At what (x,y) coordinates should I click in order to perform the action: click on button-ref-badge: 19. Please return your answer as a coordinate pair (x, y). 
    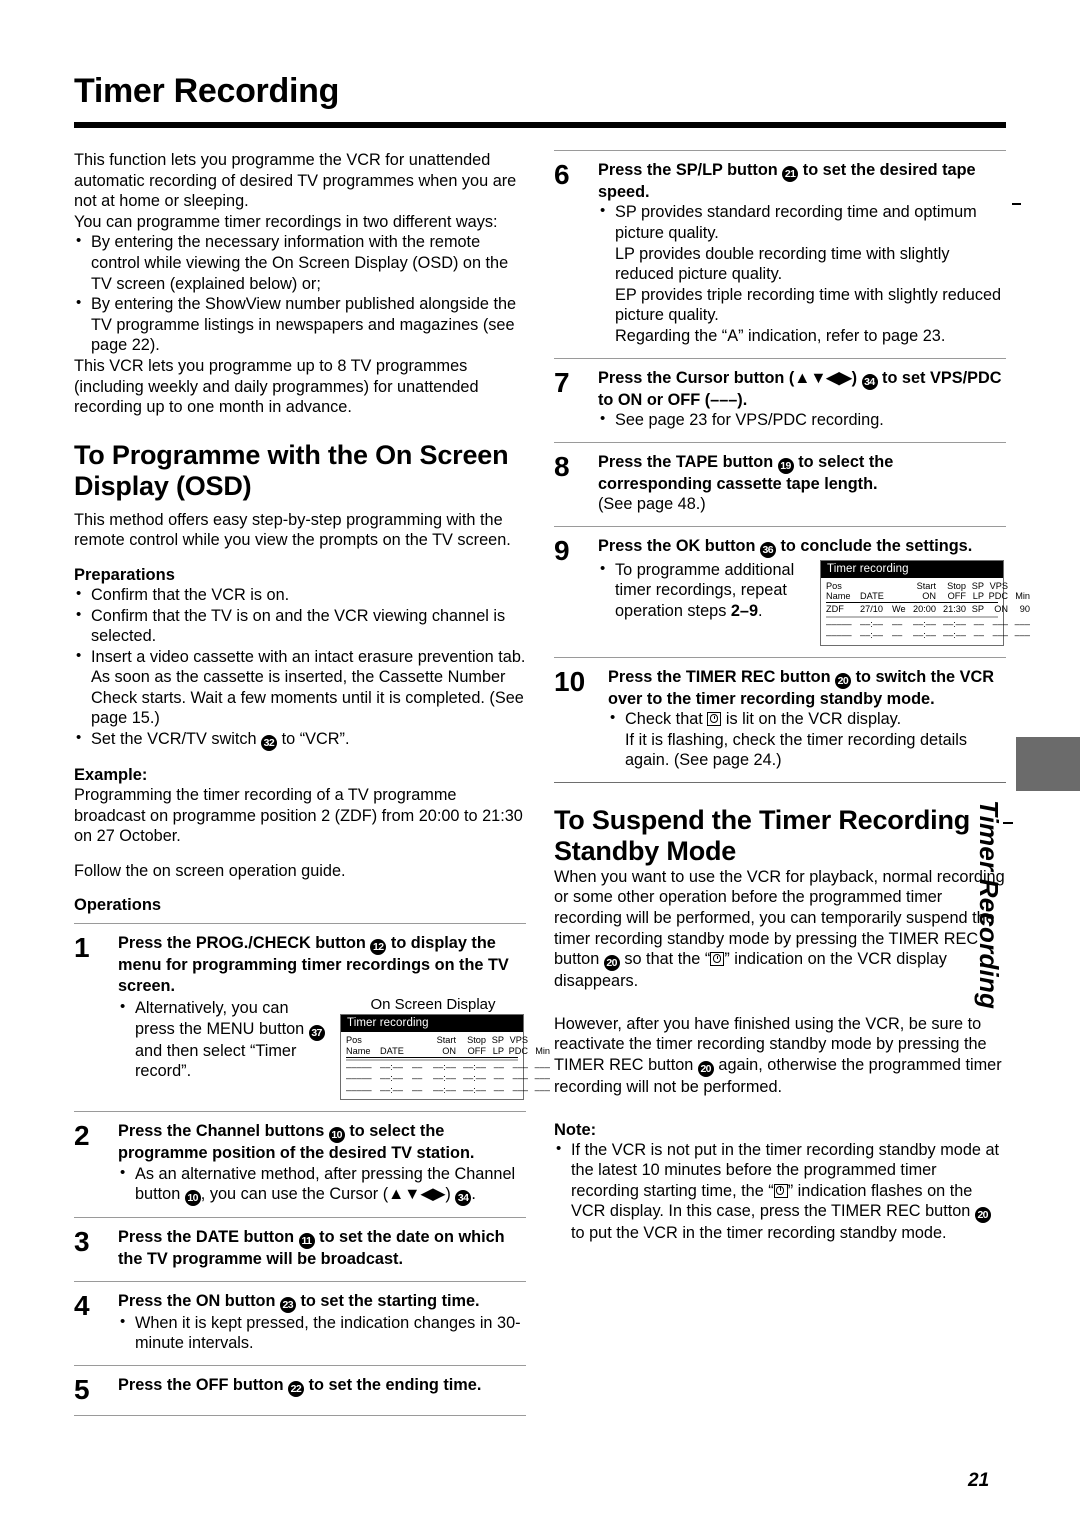
    Looking at the image, I should click on (785, 465).